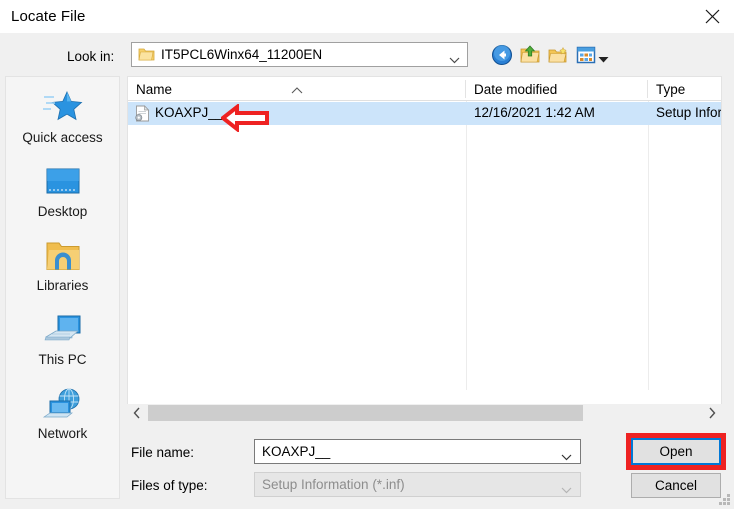 The height and width of the screenshot is (509, 734). I want to click on column-header-type: Type, so click(684, 89).